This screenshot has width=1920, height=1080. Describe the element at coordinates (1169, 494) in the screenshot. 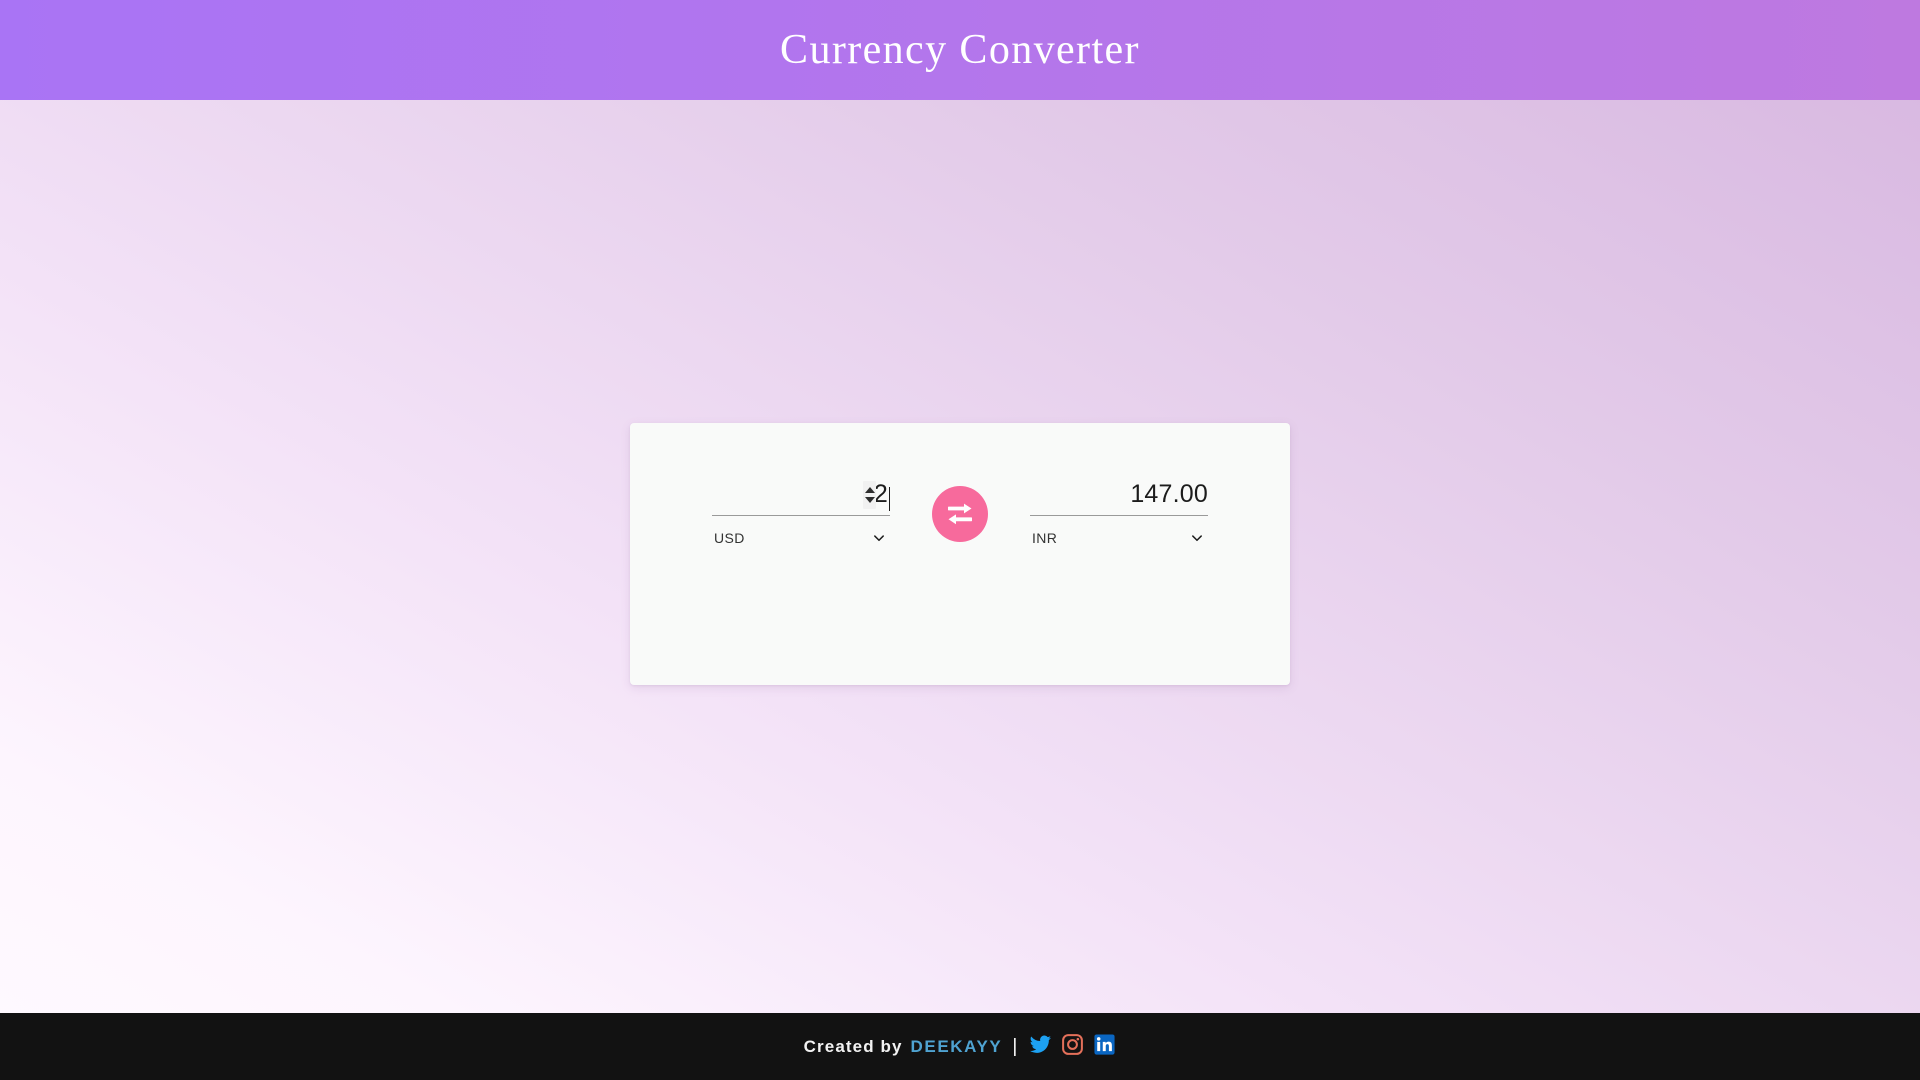

I see `to-amount-value: 147.00` at that location.